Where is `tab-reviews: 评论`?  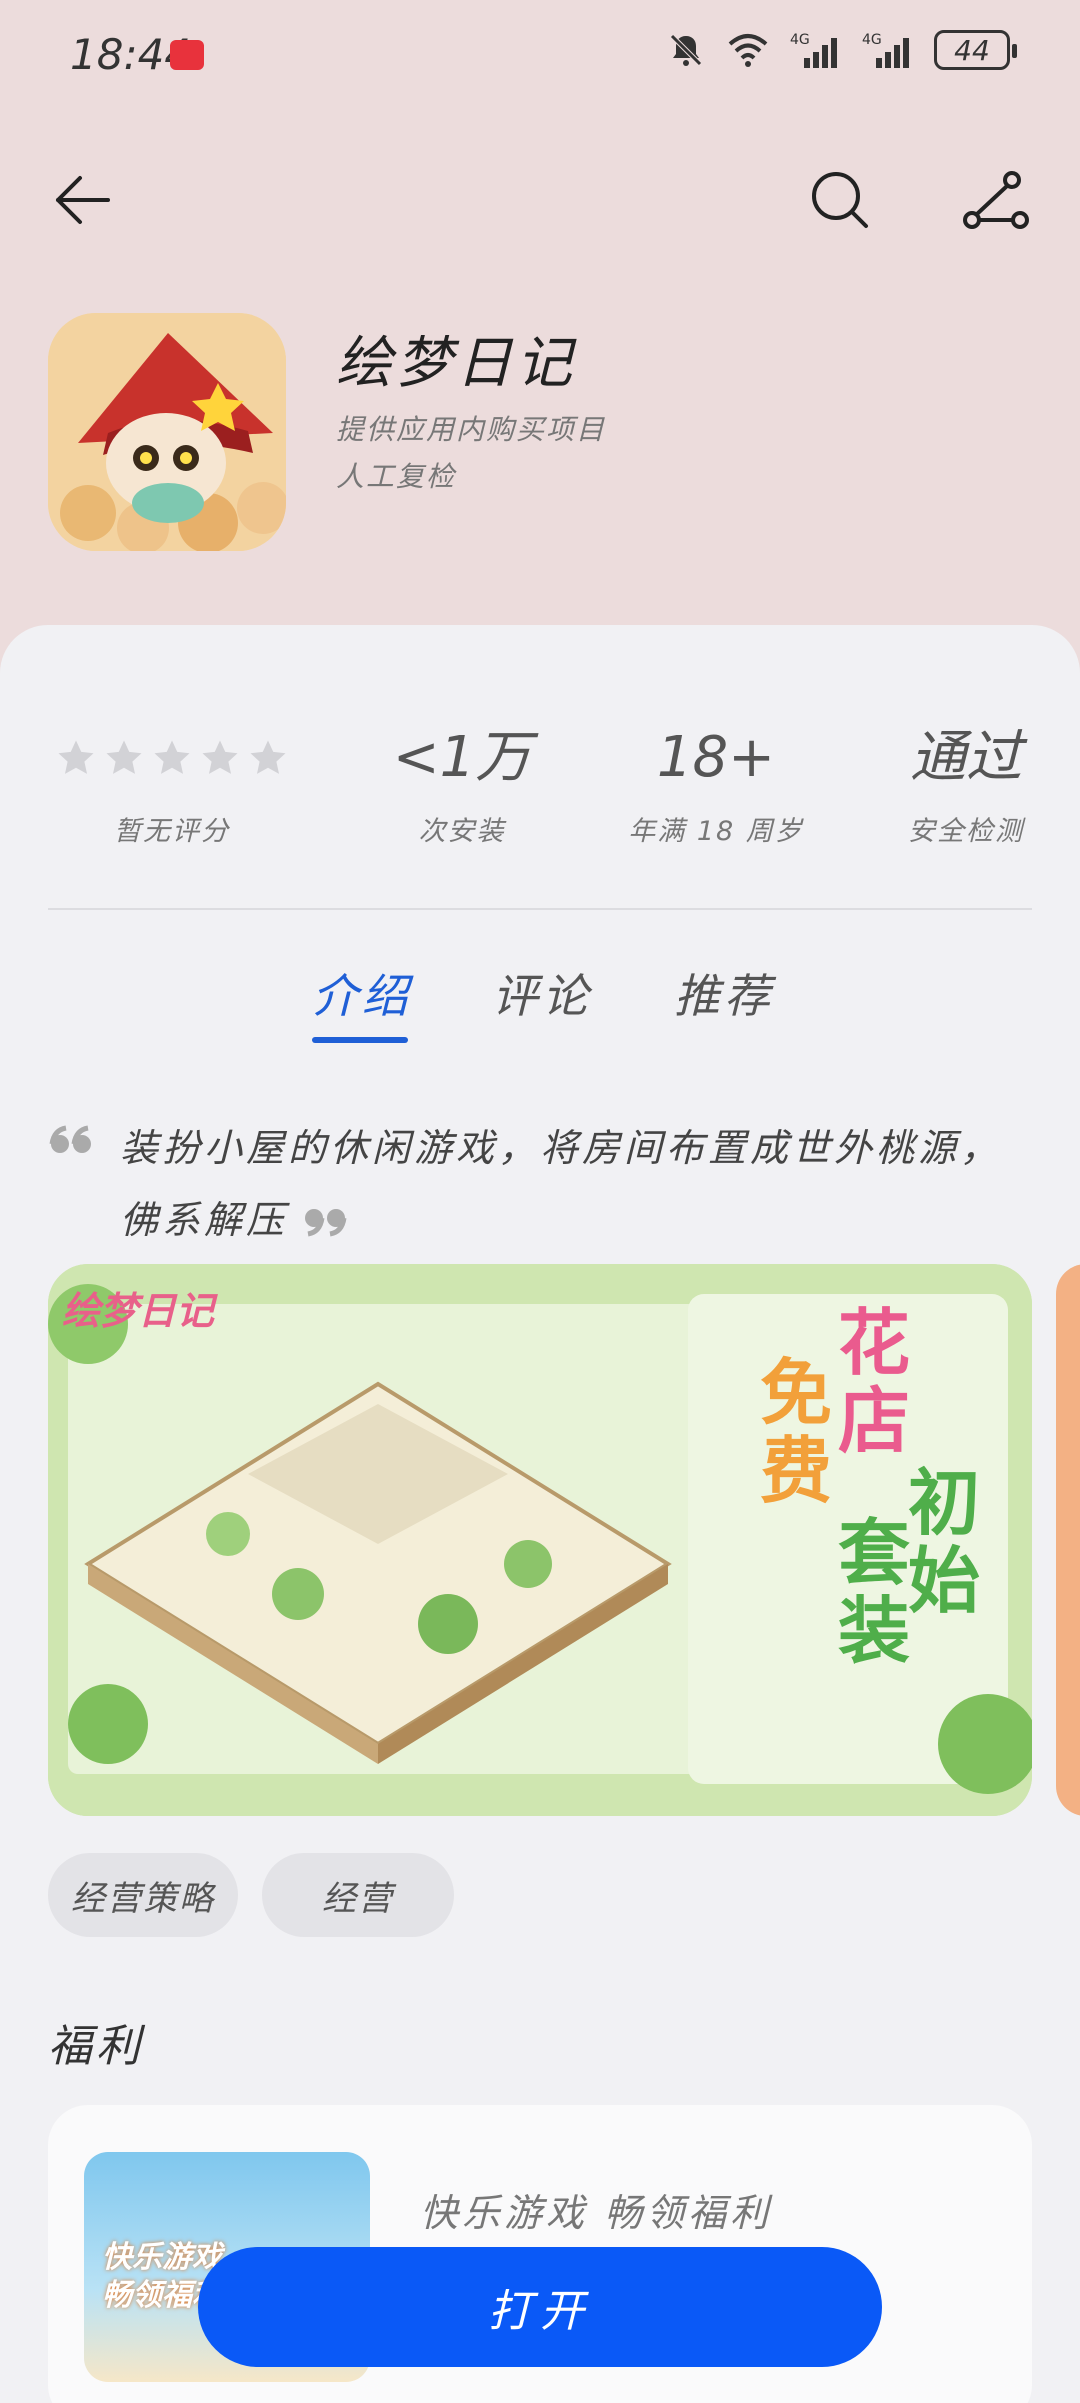
tab-reviews: 评论 is located at coordinates (542, 993).